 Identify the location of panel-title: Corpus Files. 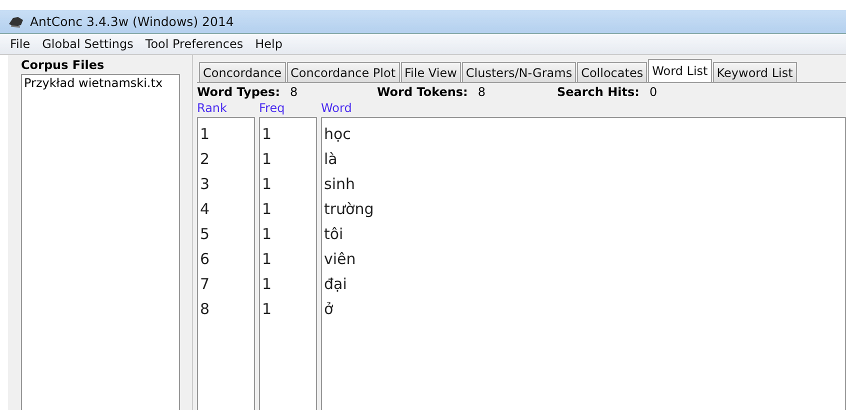
(63, 66).